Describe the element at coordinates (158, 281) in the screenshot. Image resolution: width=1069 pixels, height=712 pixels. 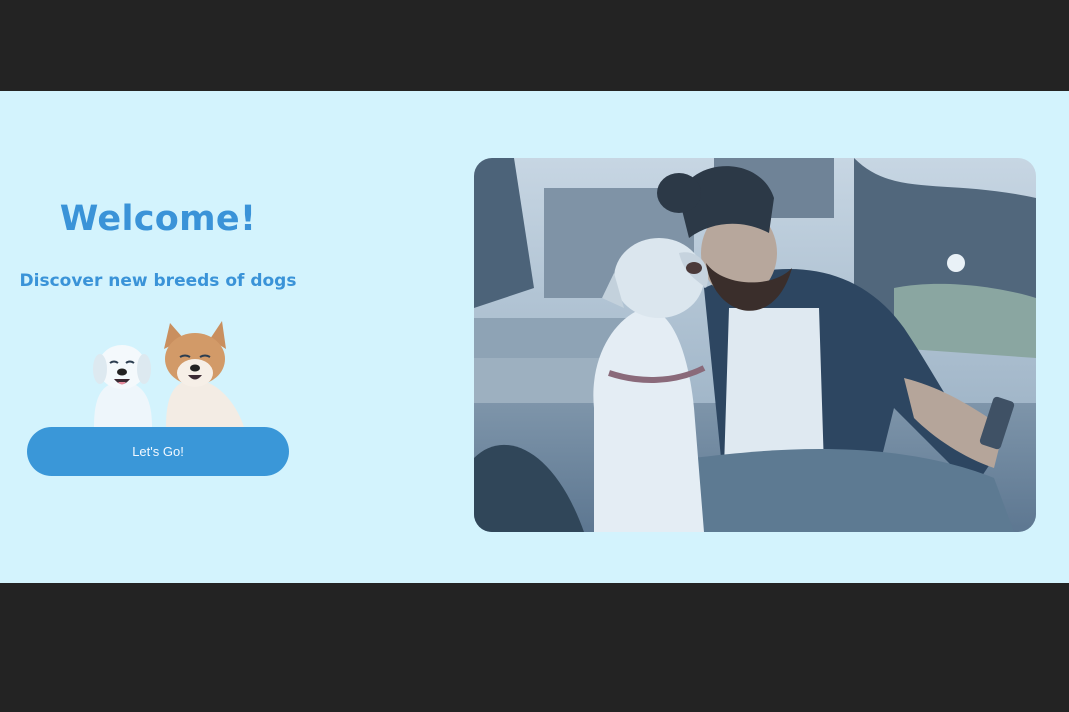
I see `page-subtitle: Discover new breeds of dogs` at that location.